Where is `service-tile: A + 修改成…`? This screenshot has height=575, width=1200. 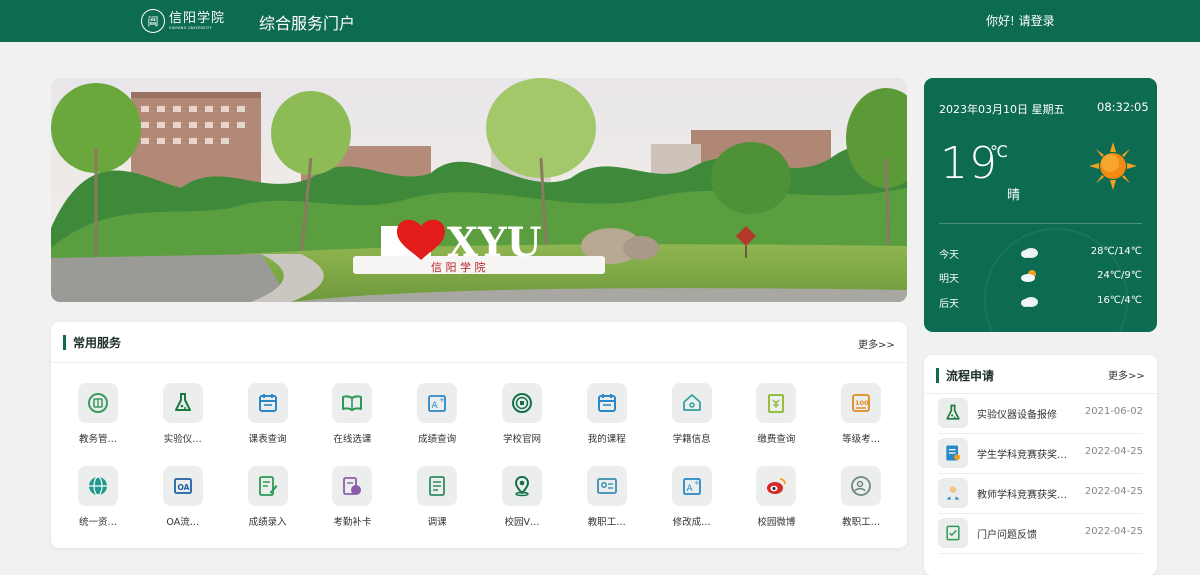
service-tile: A + 修改成… is located at coordinates (692, 501).